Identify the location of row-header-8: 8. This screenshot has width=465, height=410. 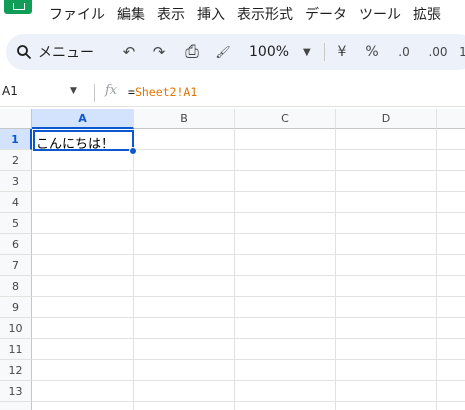
(16, 286).